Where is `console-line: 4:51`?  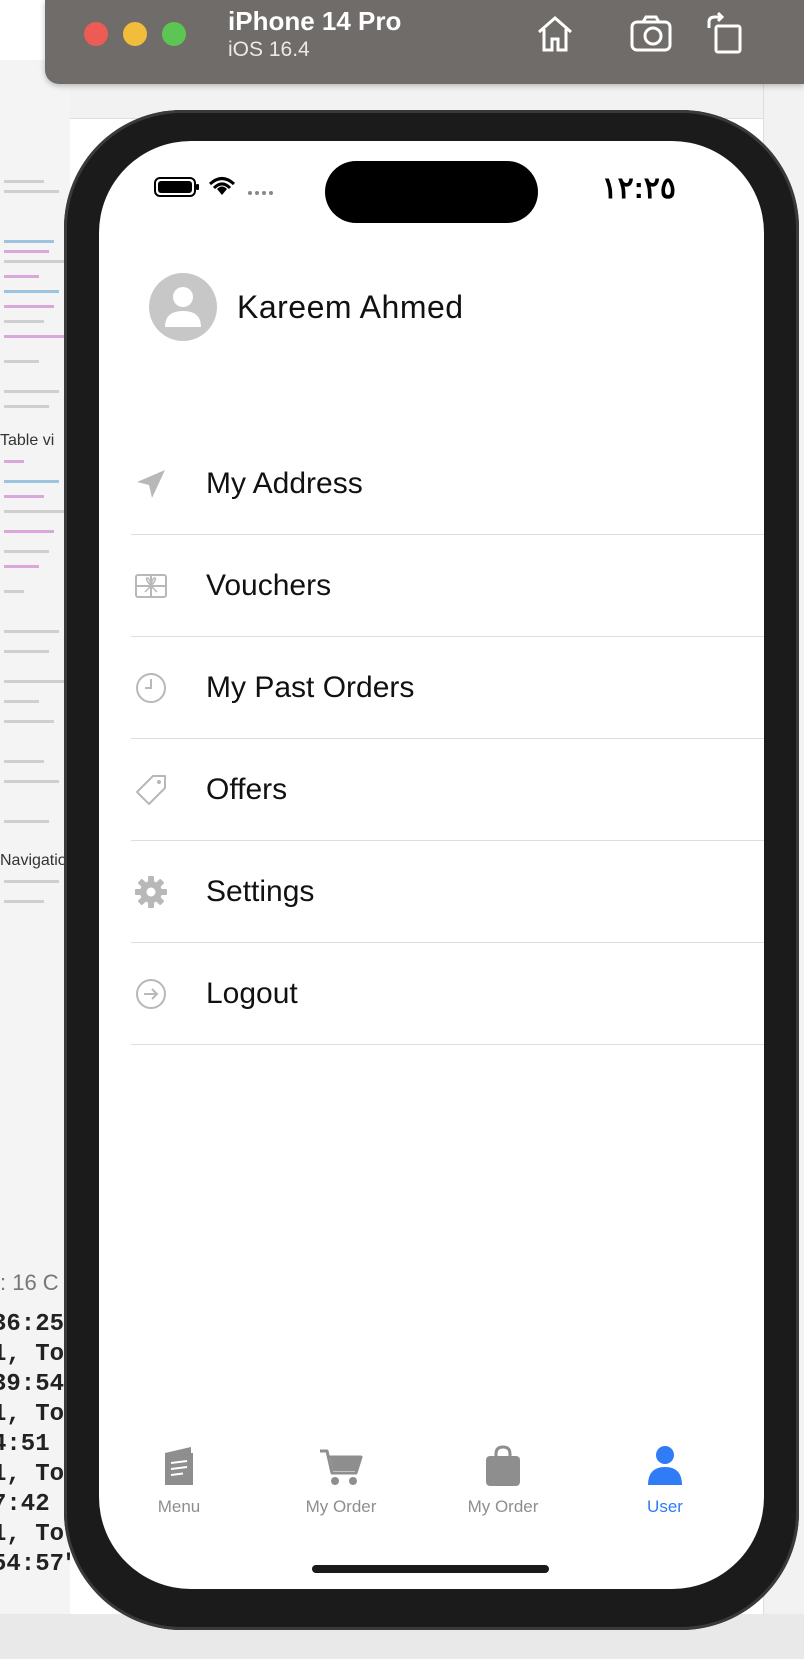
console-line: 4:51 is located at coordinates (25, 1444).